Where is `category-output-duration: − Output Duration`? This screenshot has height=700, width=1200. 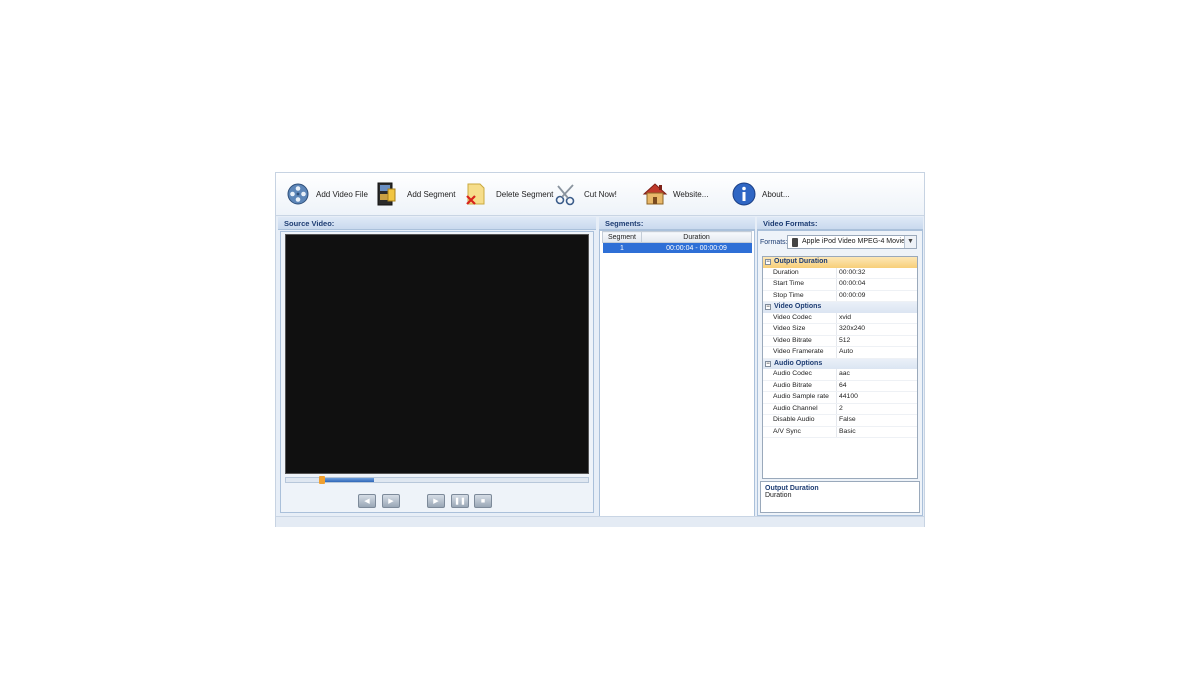 category-output-duration: − Output Duration is located at coordinates (840, 262).